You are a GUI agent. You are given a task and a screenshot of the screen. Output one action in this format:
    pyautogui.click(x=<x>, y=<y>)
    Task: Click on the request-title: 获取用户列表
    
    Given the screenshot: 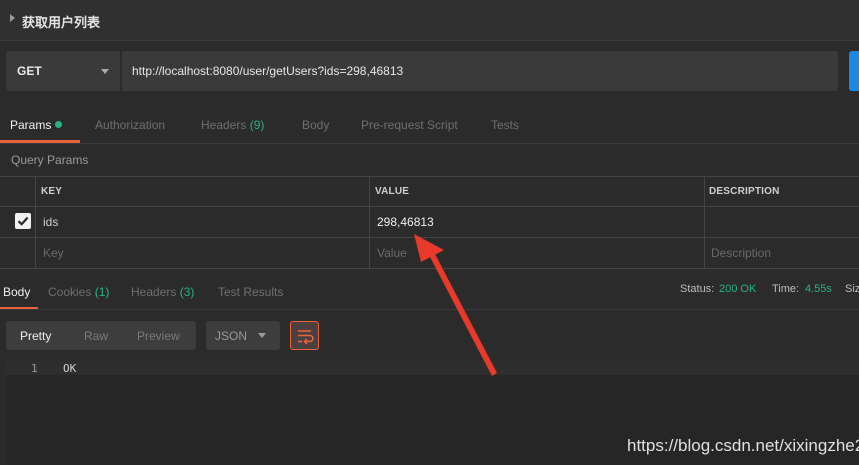 What is the action you would take?
    pyautogui.click(x=61, y=21)
    